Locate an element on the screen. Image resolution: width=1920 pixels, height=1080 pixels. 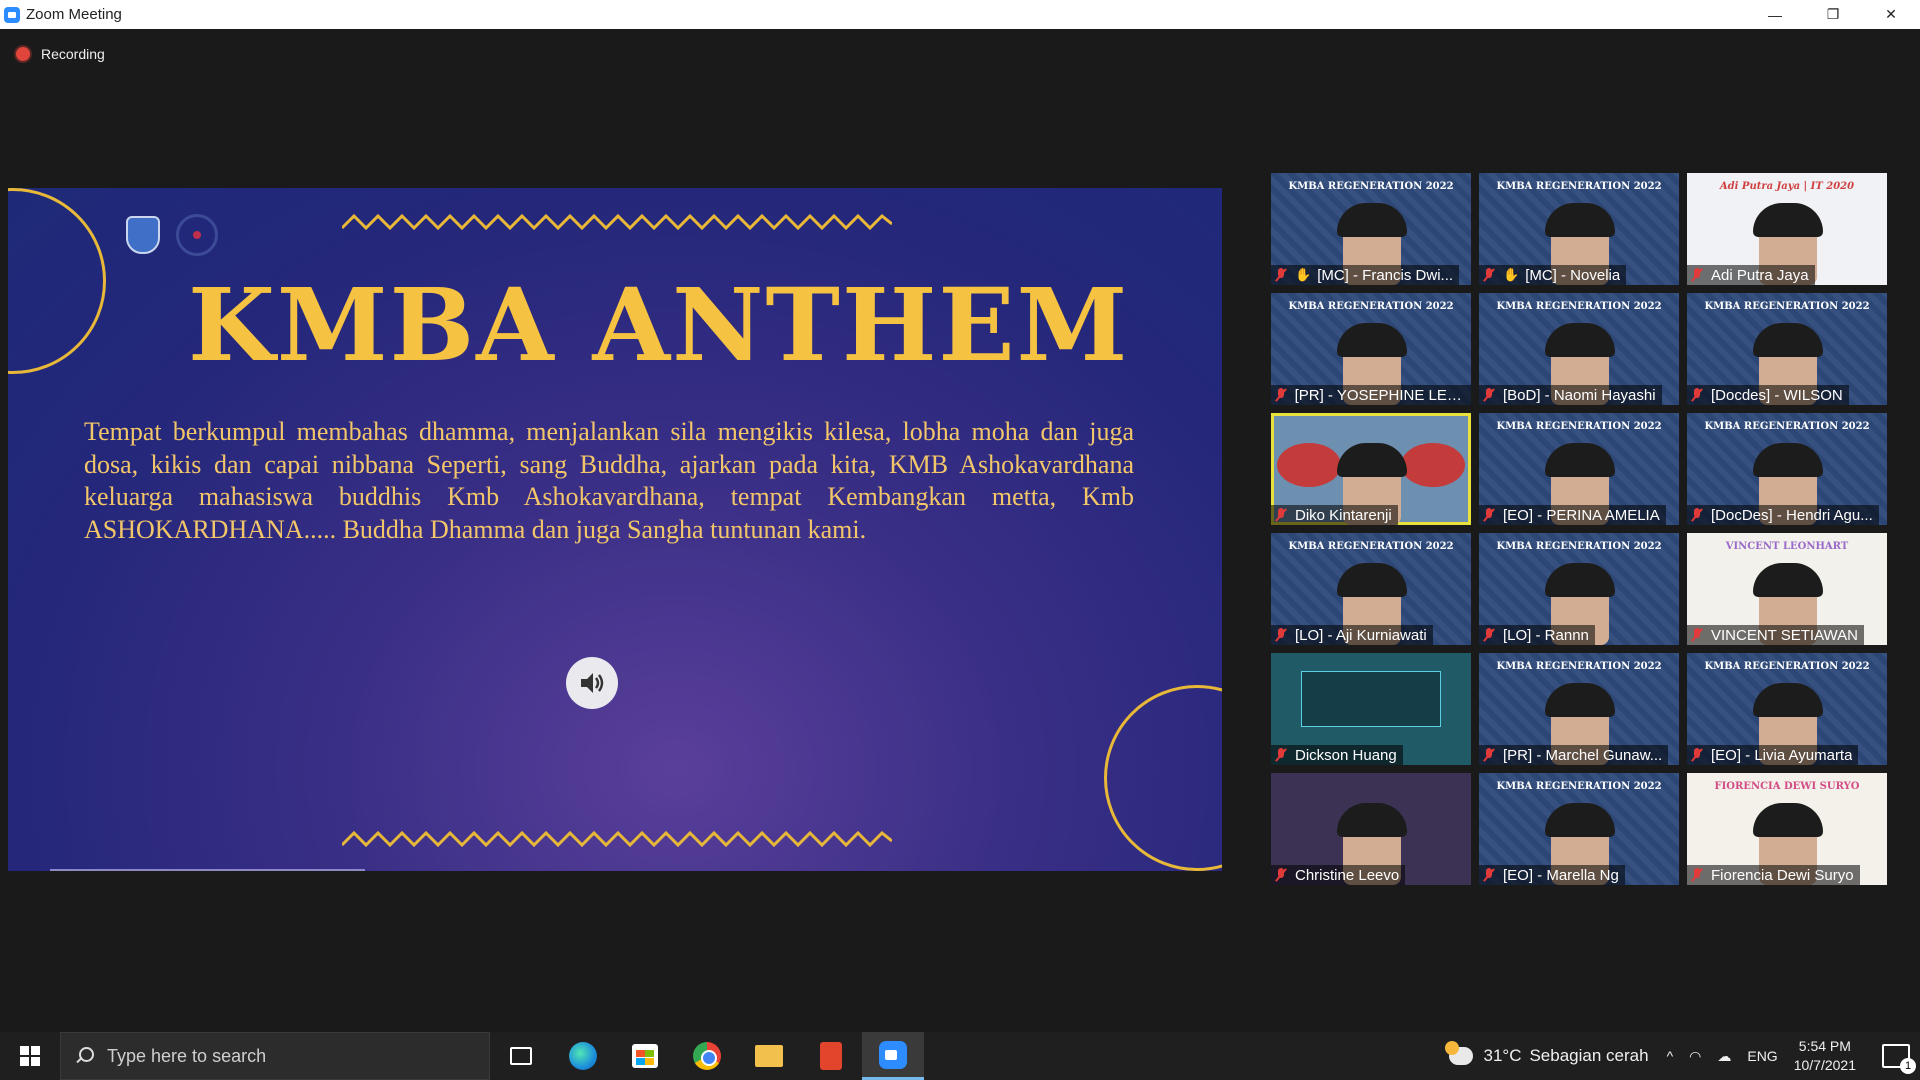
clock-date: 10/7/2021 is located at coordinates (1824, 1065).